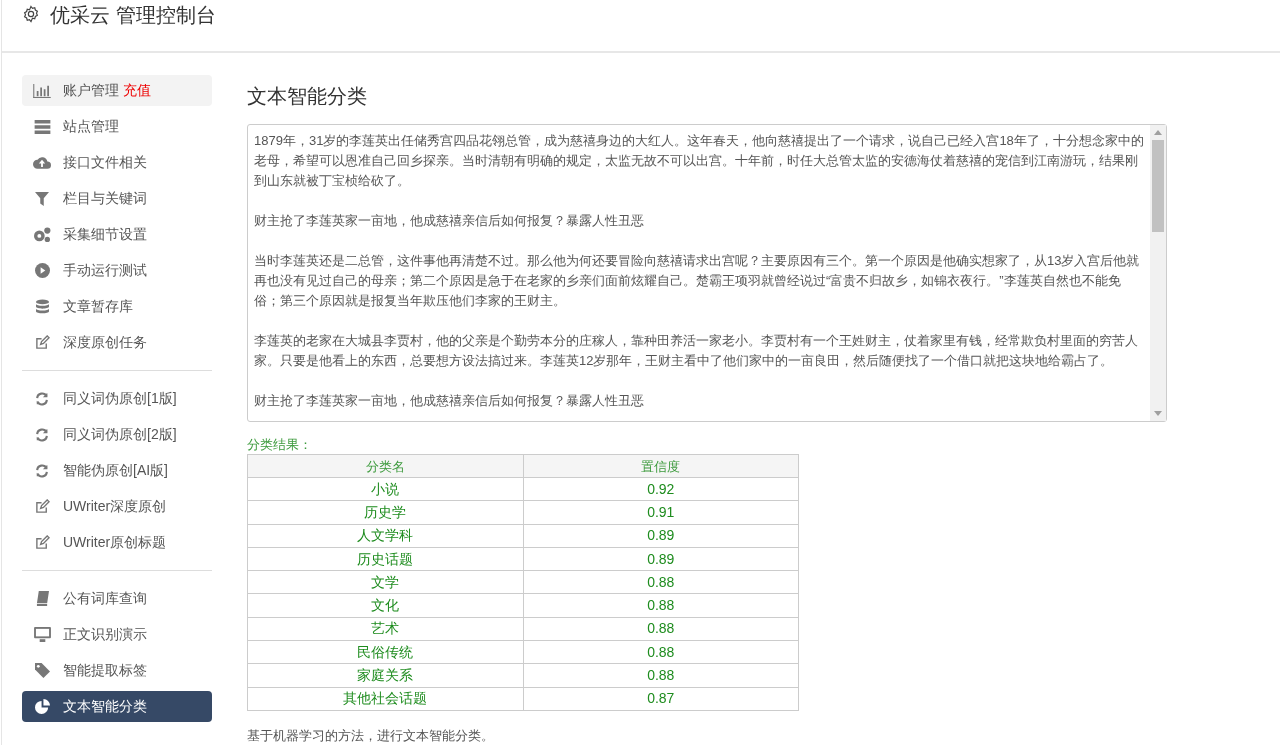 The height and width of the screenshot is (745, 1280). Describe the element at coordinates (370, 735) in the screenshot. I see `description-text: 基于机器学习的方法，进行文本智能分类。` at that location.